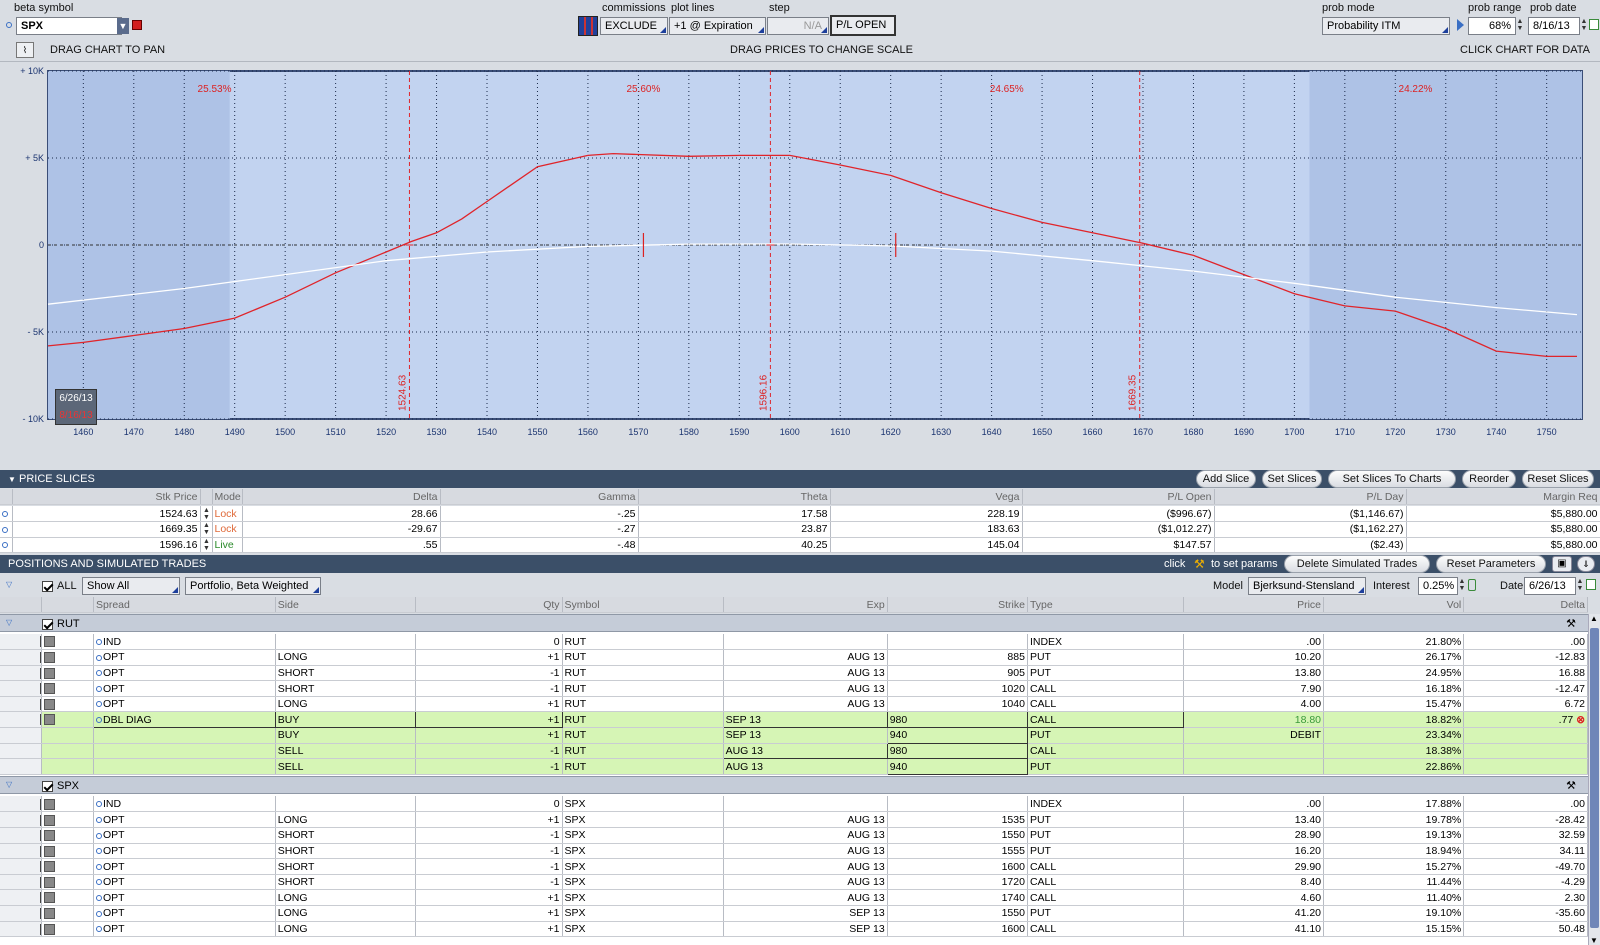  Describe the element at coordinates (1525, 605) in the screenshot. I see `col-delta: Delta` at that location.